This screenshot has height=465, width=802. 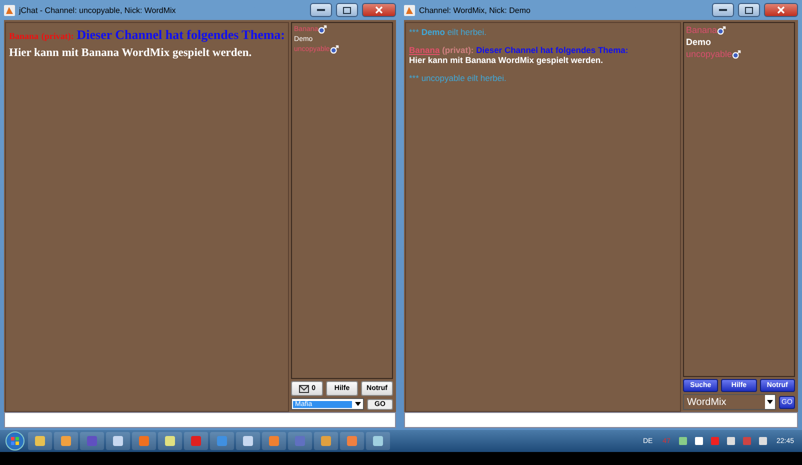 What do you see at coordinates (448, 32) in the screenshot?
I see `join-message: *** Demo eilt herbei.` at bounding box center [448, 32].